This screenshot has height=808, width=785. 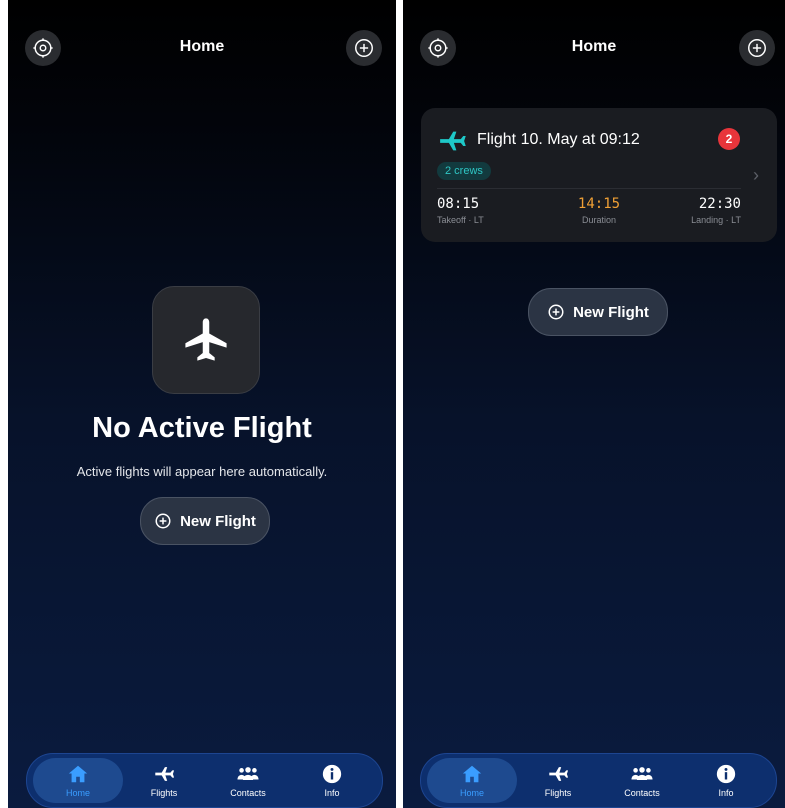 What do you see at coordinates (756, 175) in the screenshot?
I see `chevron-right-icon: ›` at bounding box center [756, 175].